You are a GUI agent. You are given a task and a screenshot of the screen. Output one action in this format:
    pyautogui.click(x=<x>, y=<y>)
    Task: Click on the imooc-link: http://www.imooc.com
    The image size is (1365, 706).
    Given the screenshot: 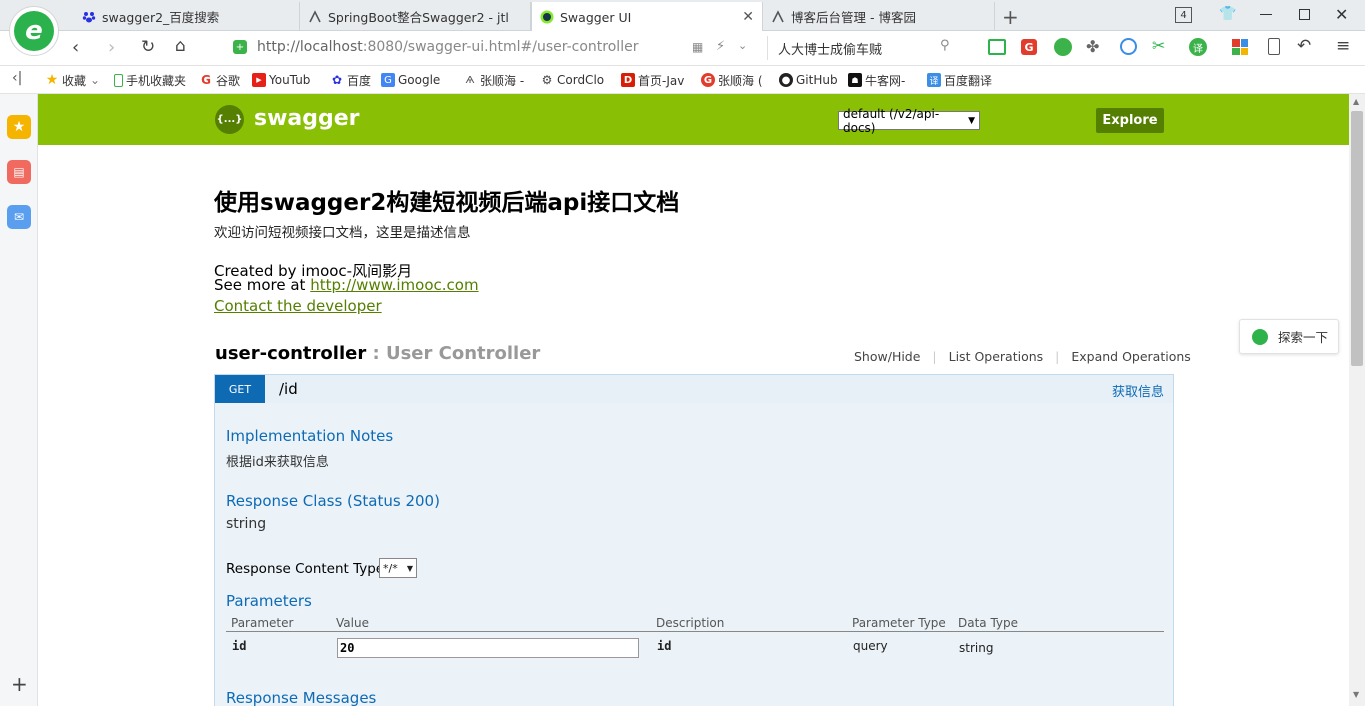 What is the action you would take?
    pyautogui.click(x=394, y=285)
    